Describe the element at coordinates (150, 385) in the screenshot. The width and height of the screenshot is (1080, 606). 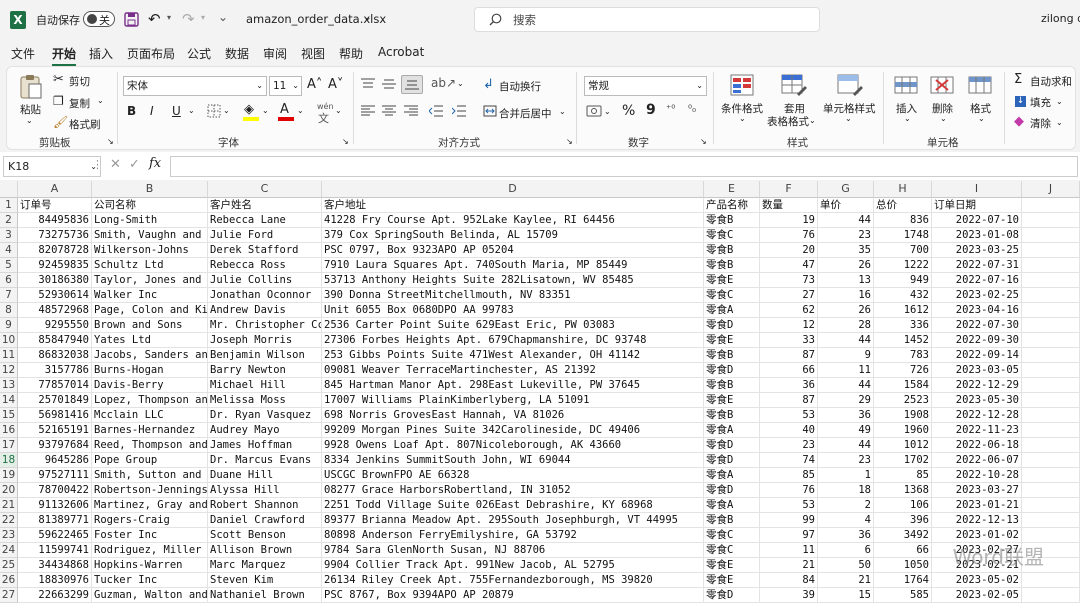
I see `table-cell: Davis-Berry` at that location.